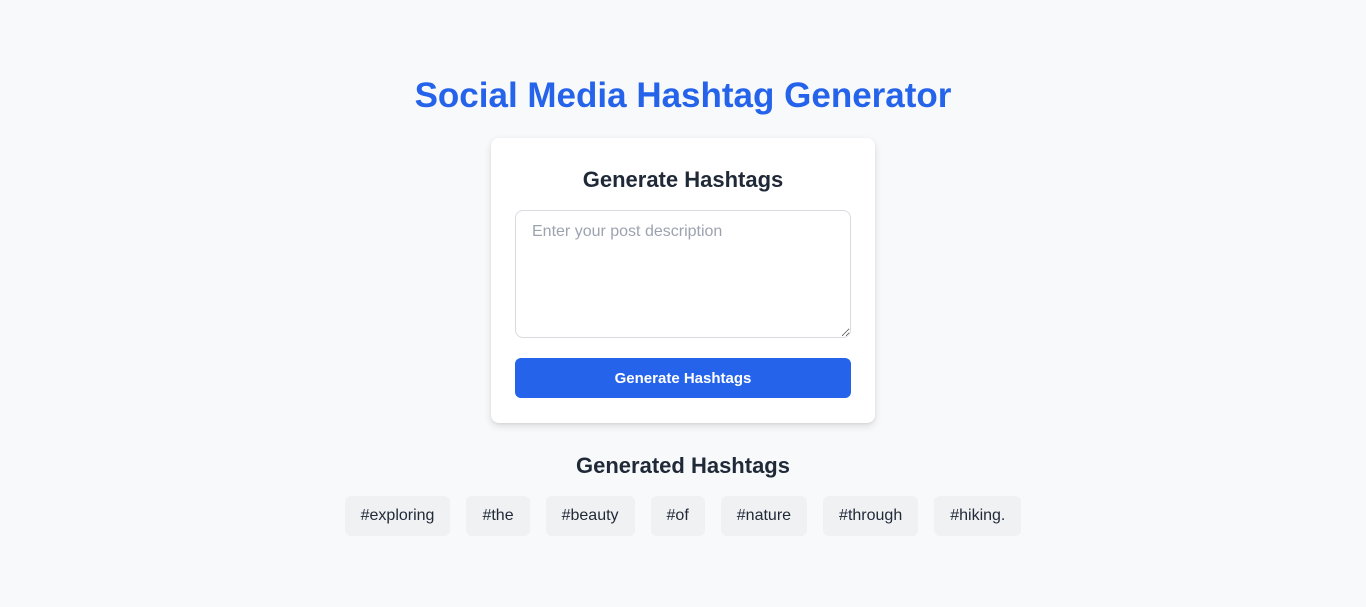 The height and width of the screenshot is (607, 1366). I want to click on post-description-input, so click(683, 274).